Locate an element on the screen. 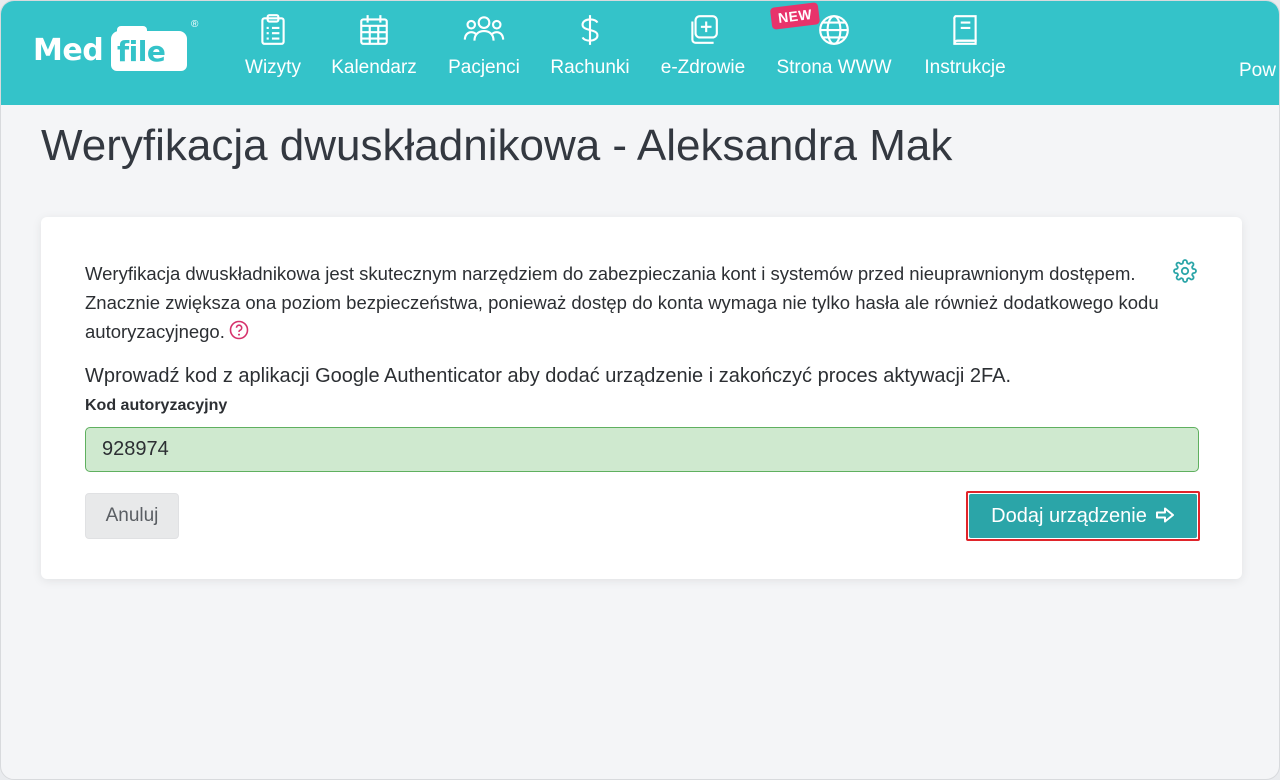  nav-item-label: Rachunki is located at coordinates (590, 67).